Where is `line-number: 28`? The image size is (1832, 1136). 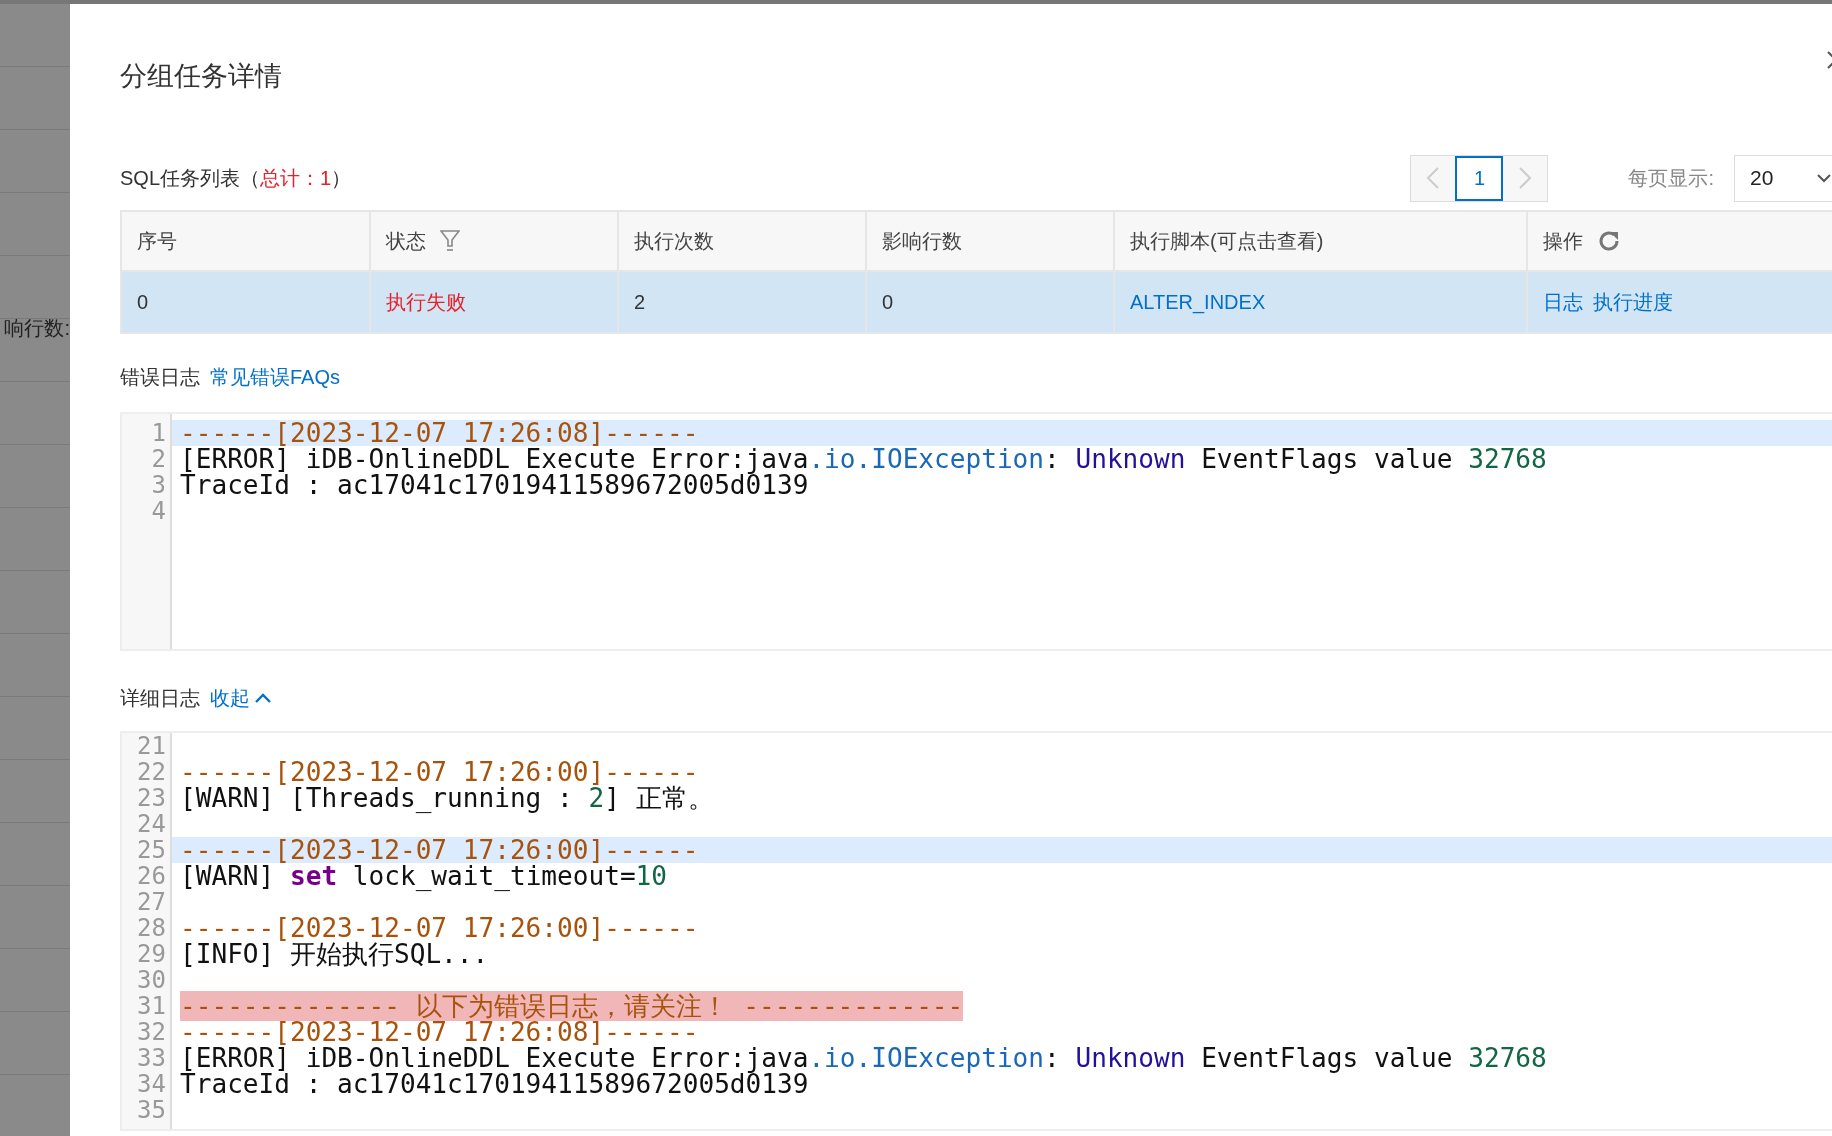 line-number: 28 is located at coordinates (151, 928).